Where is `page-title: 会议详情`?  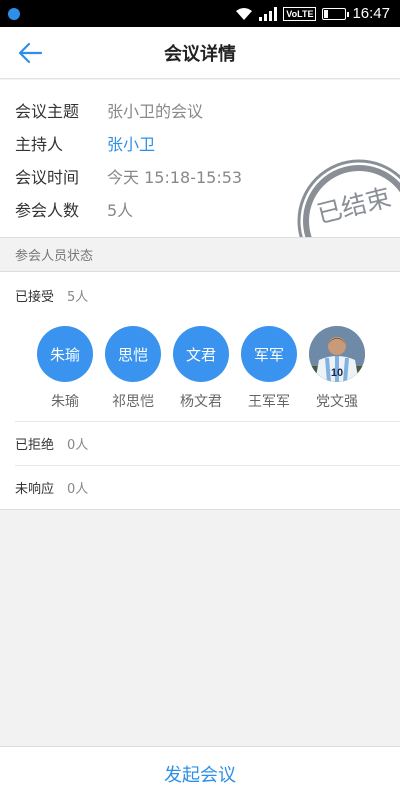
page-title: 会议详情 is located at coordinates (200, 54).